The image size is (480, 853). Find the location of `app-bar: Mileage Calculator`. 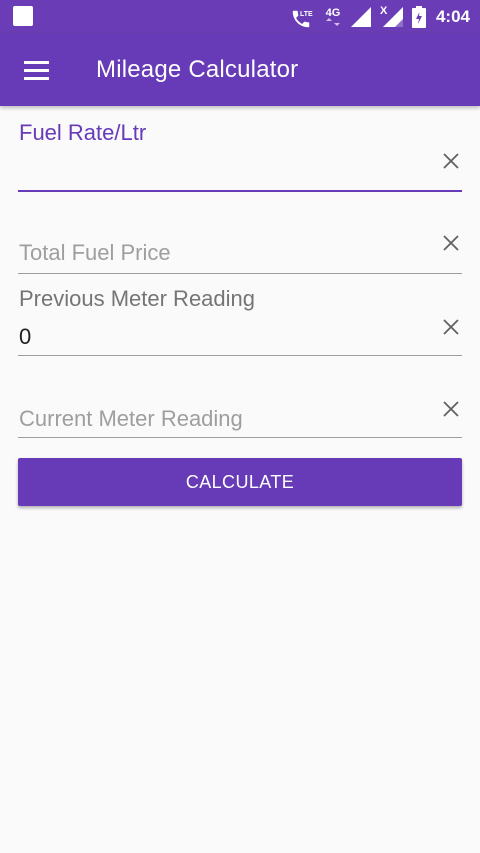

app-bar: Mileage Calculator is located at coordinates (240, 70).